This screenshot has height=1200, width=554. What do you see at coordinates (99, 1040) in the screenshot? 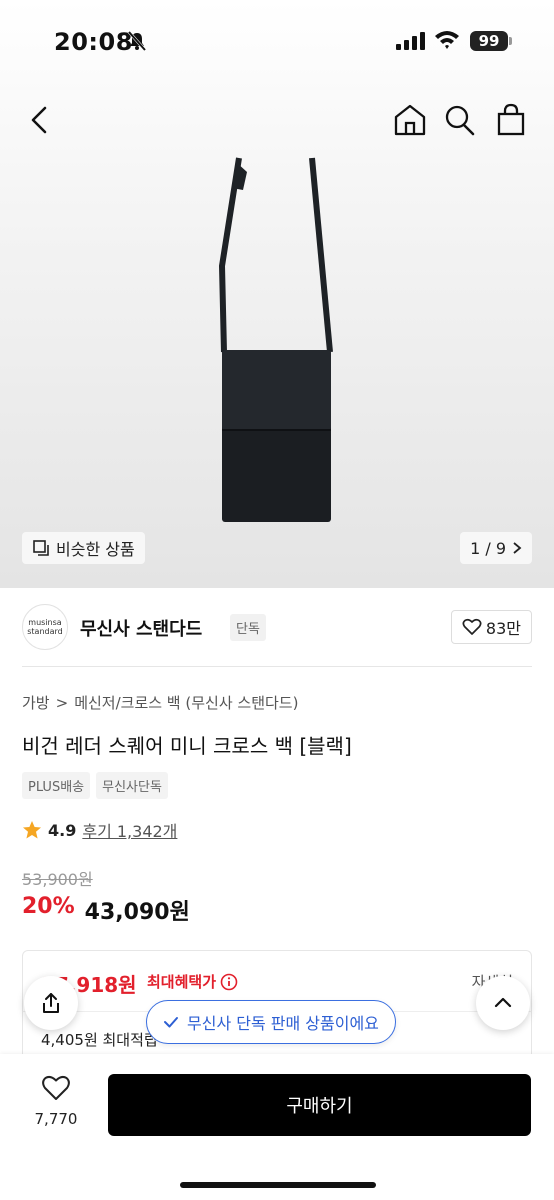
I see `max-points: 4,405원 최대적립` at bounding box center [99, 1040].